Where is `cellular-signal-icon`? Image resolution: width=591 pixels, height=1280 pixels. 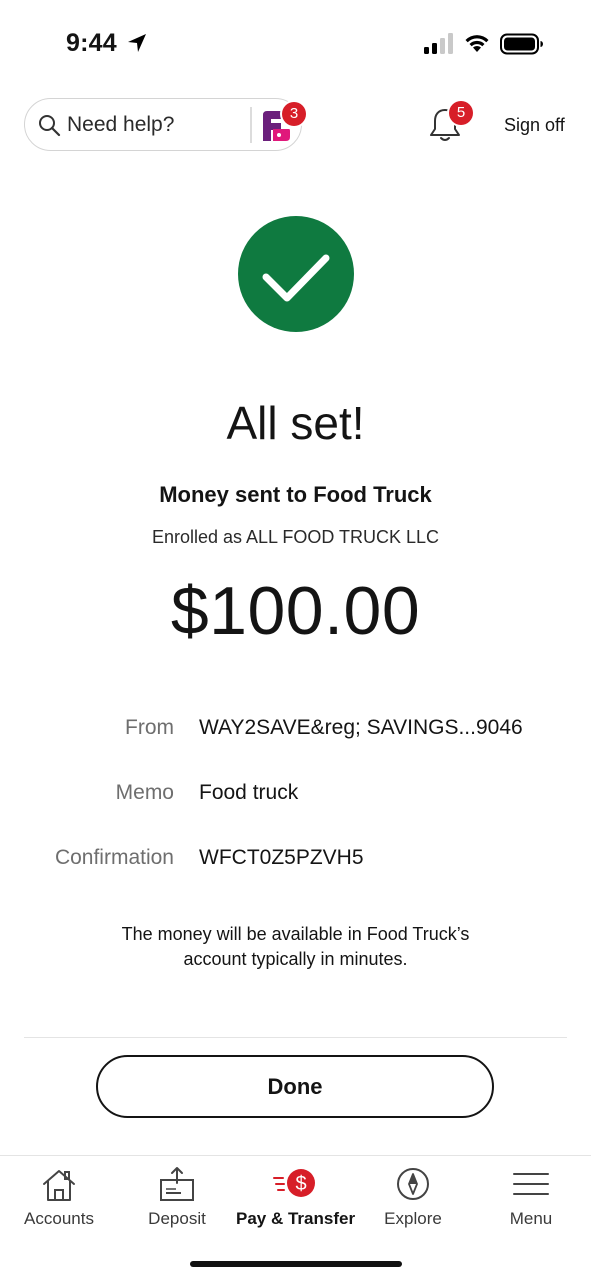
cellular-signal-icon is located at coordinates (438, 43).